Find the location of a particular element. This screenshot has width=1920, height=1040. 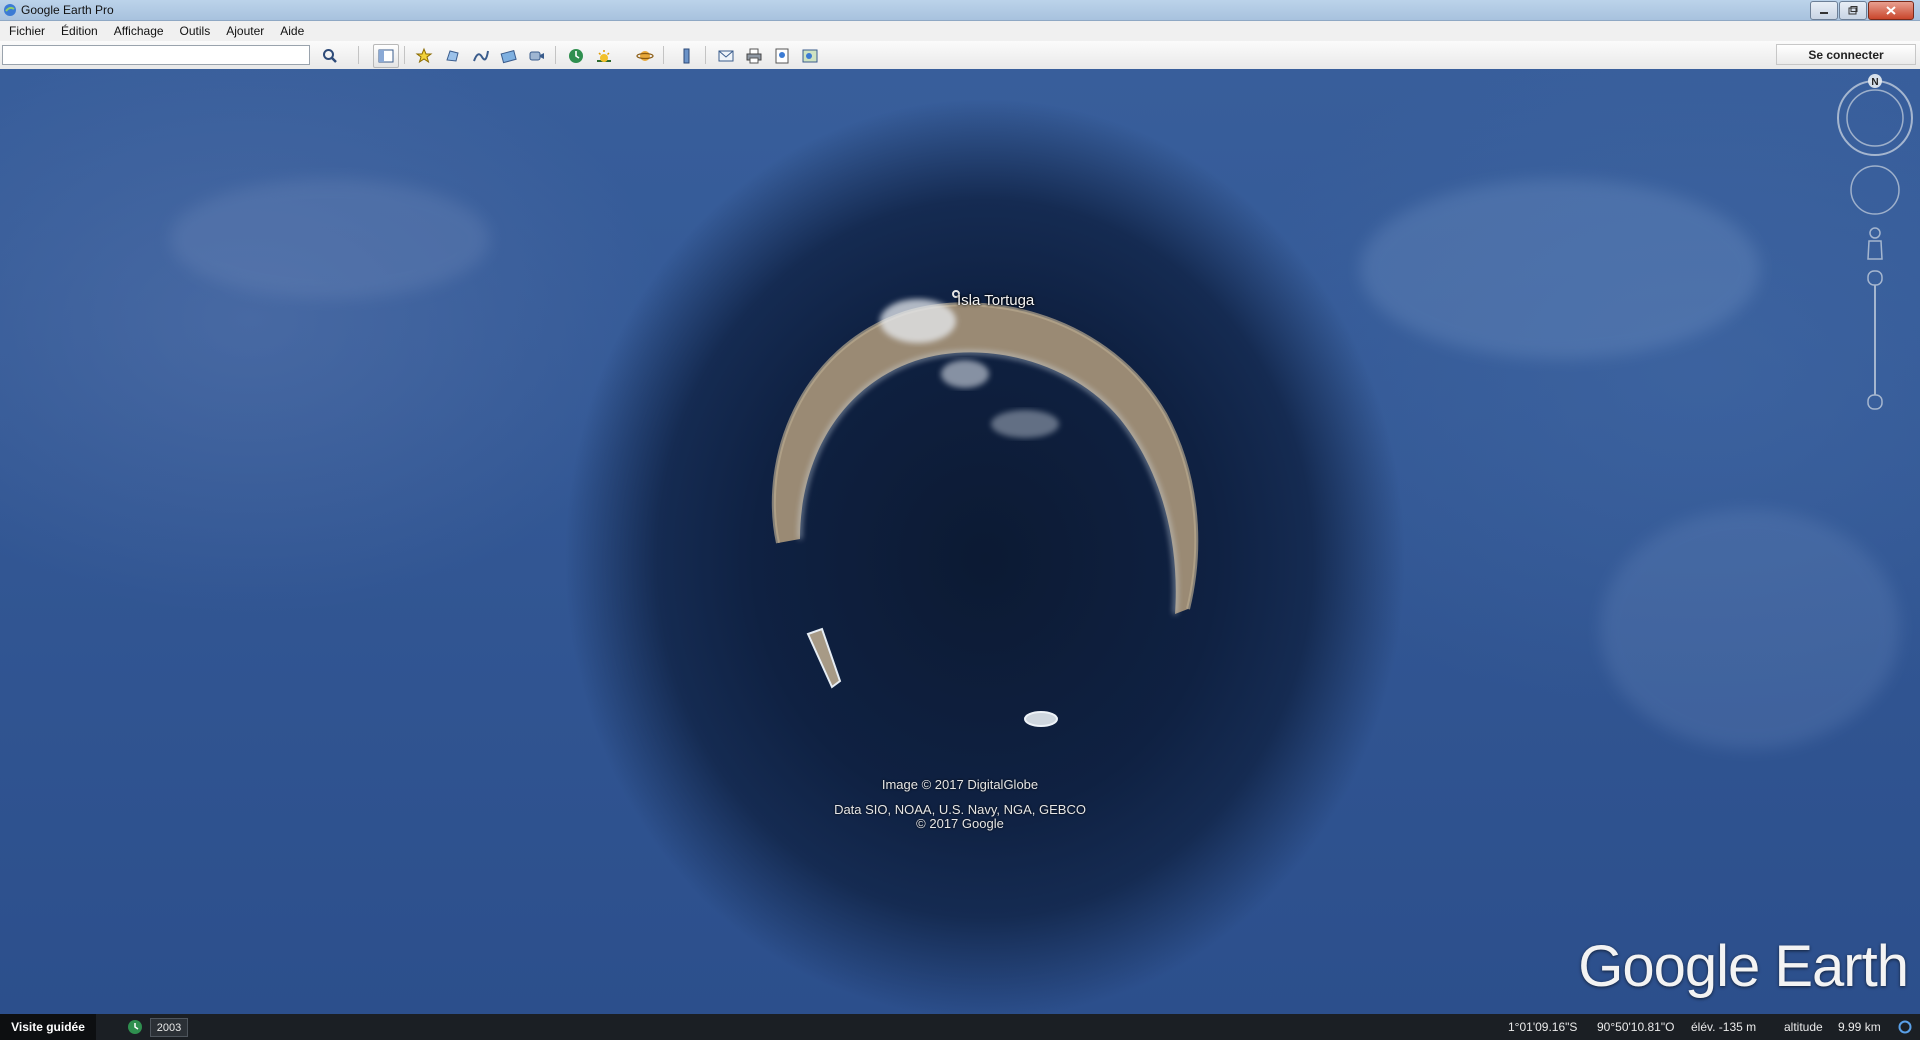

menu-aide: Aide is located at coordinates (291, 31).